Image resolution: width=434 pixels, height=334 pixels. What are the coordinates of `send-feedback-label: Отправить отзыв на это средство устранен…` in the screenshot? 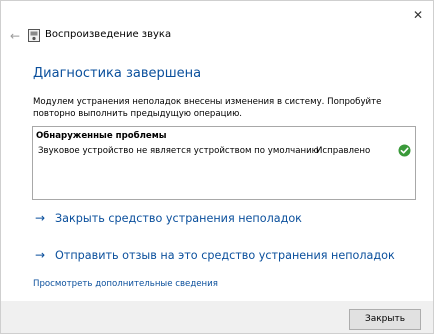 It's located at (225, 255).